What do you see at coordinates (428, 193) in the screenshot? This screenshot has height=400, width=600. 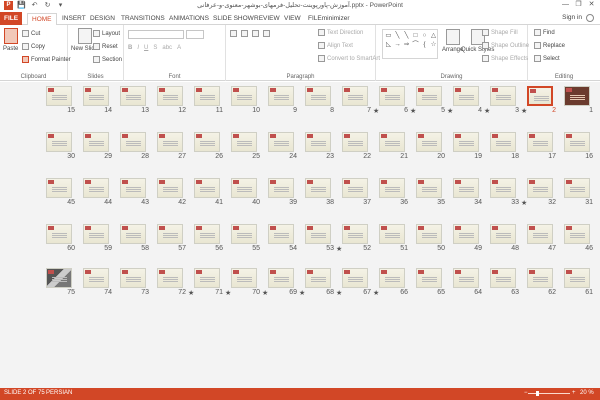 I see `slide-thumbnail: 35` at bounding box center [428, 193].